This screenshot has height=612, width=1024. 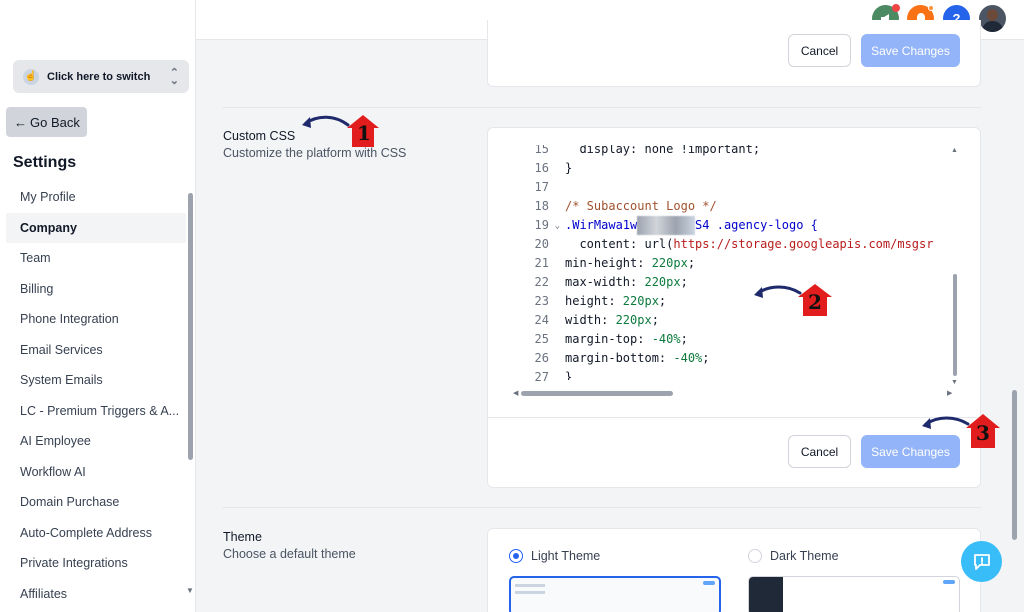 I want to click on line-number: 21, so click(x=541, y=263).